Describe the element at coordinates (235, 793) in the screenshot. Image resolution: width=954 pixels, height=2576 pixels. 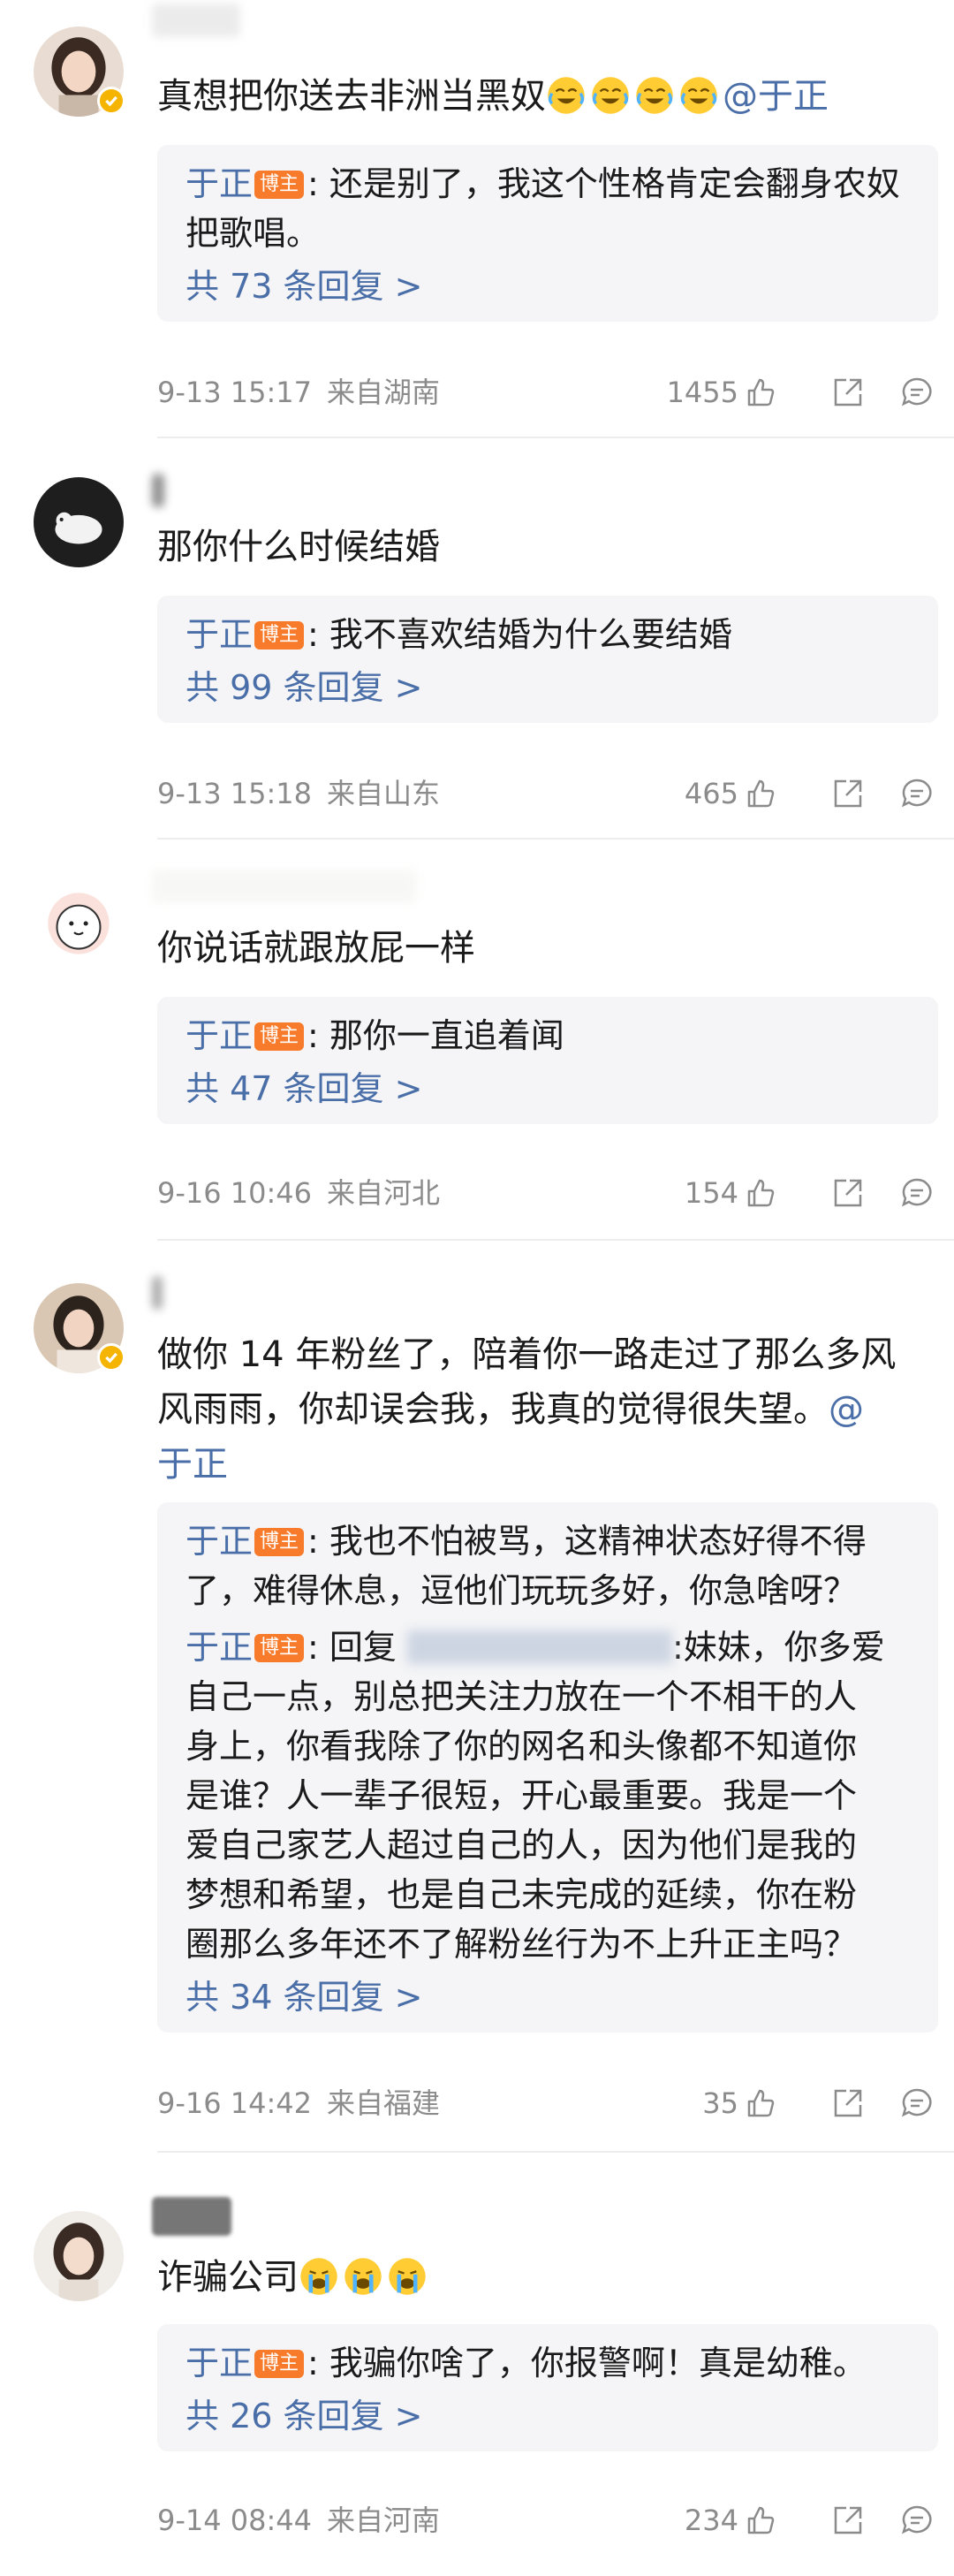
I see `comment-time: 9-13 15:18` at that location.